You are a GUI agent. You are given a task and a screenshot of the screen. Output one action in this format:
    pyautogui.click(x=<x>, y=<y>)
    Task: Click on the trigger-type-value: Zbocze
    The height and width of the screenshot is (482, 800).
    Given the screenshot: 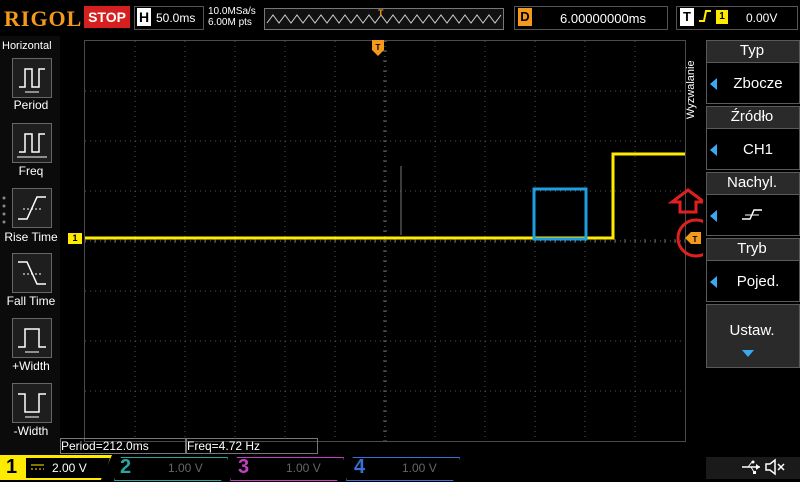 What is the action you would take?
    pyautogui.click(x=758, y=83)
    